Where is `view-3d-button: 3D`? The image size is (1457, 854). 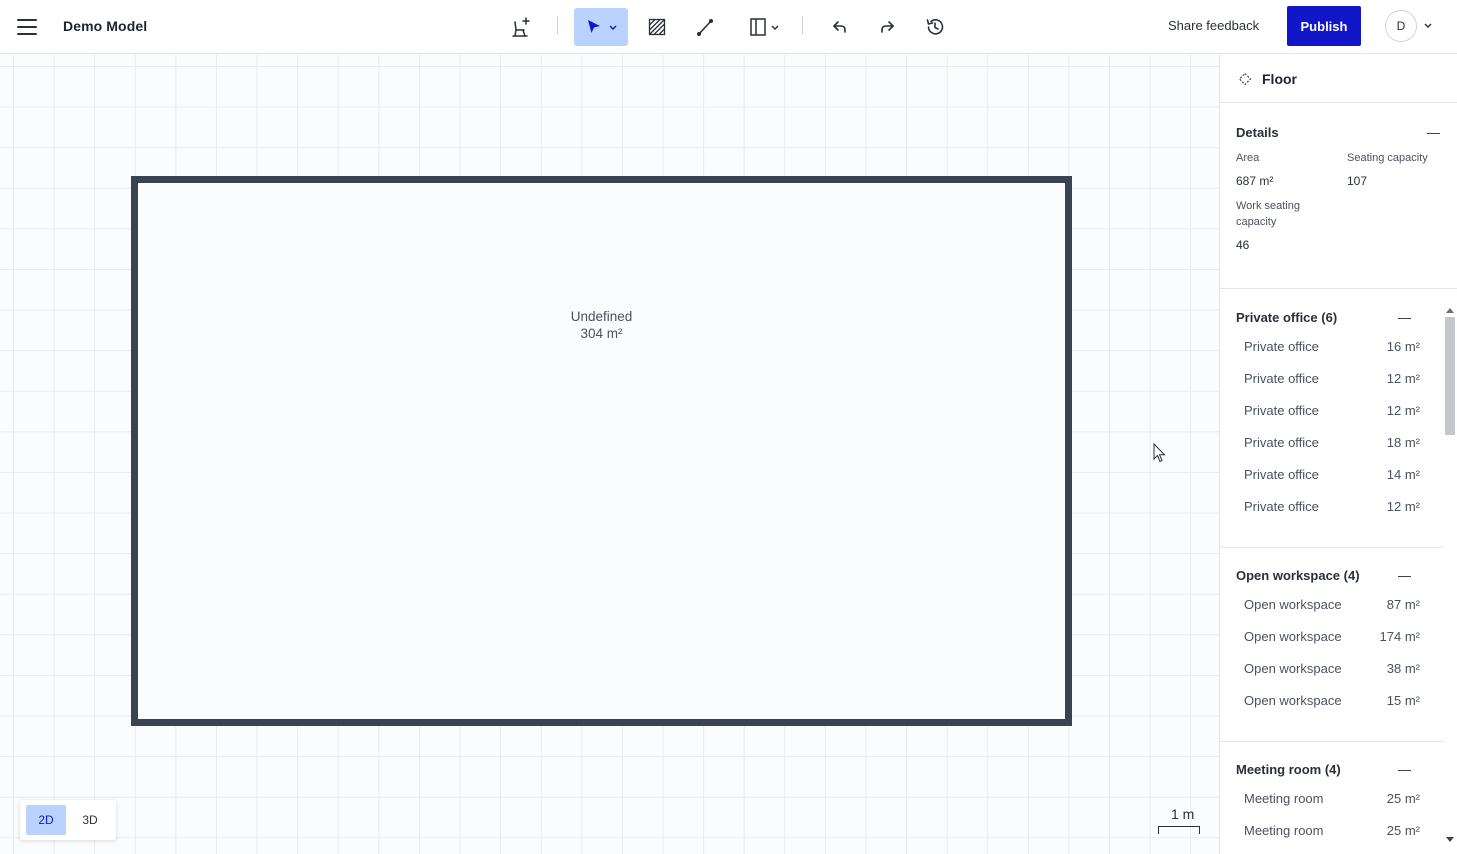
view-3d-button: 3D is located at coordinates (90, 820).